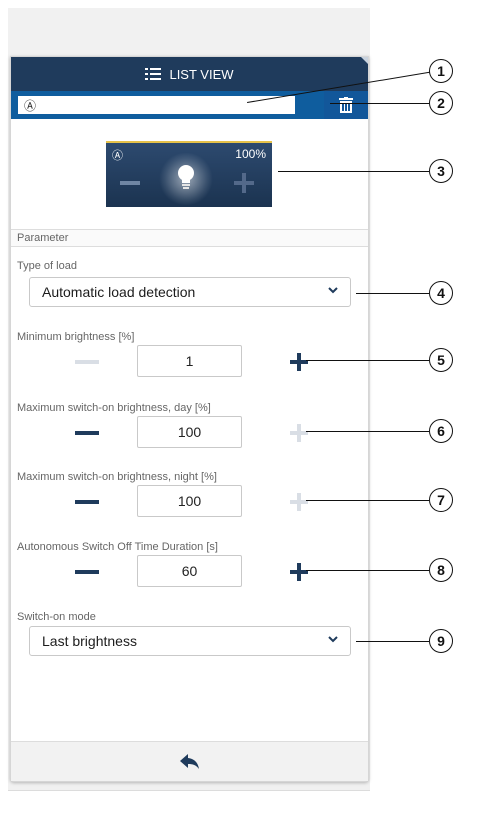 This screenshot has height=817, width=489. Describe the element at coordinates (117, 547) in the screenshot. I see `off-time-label: Autonomous Switch Off Time Duration [s]` at that location.